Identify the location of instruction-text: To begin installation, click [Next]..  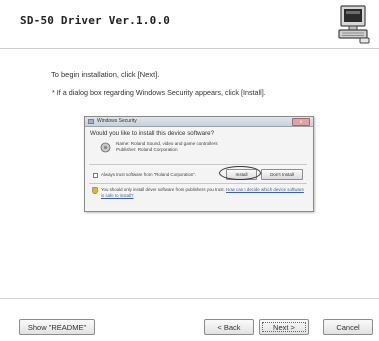
(105, 74).